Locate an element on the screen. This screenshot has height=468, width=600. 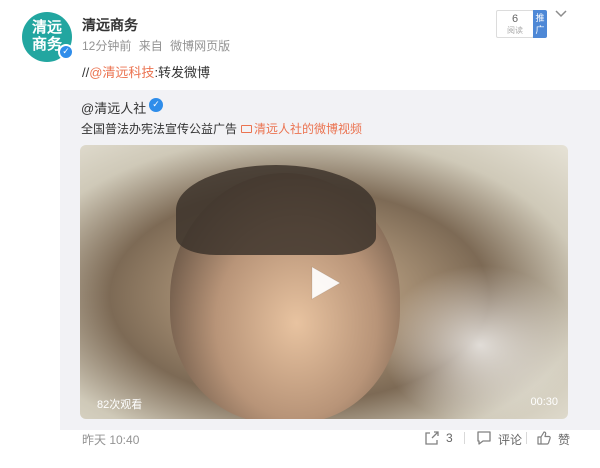
time-ago: 12分钟前 is located at coordinates (106, 46).